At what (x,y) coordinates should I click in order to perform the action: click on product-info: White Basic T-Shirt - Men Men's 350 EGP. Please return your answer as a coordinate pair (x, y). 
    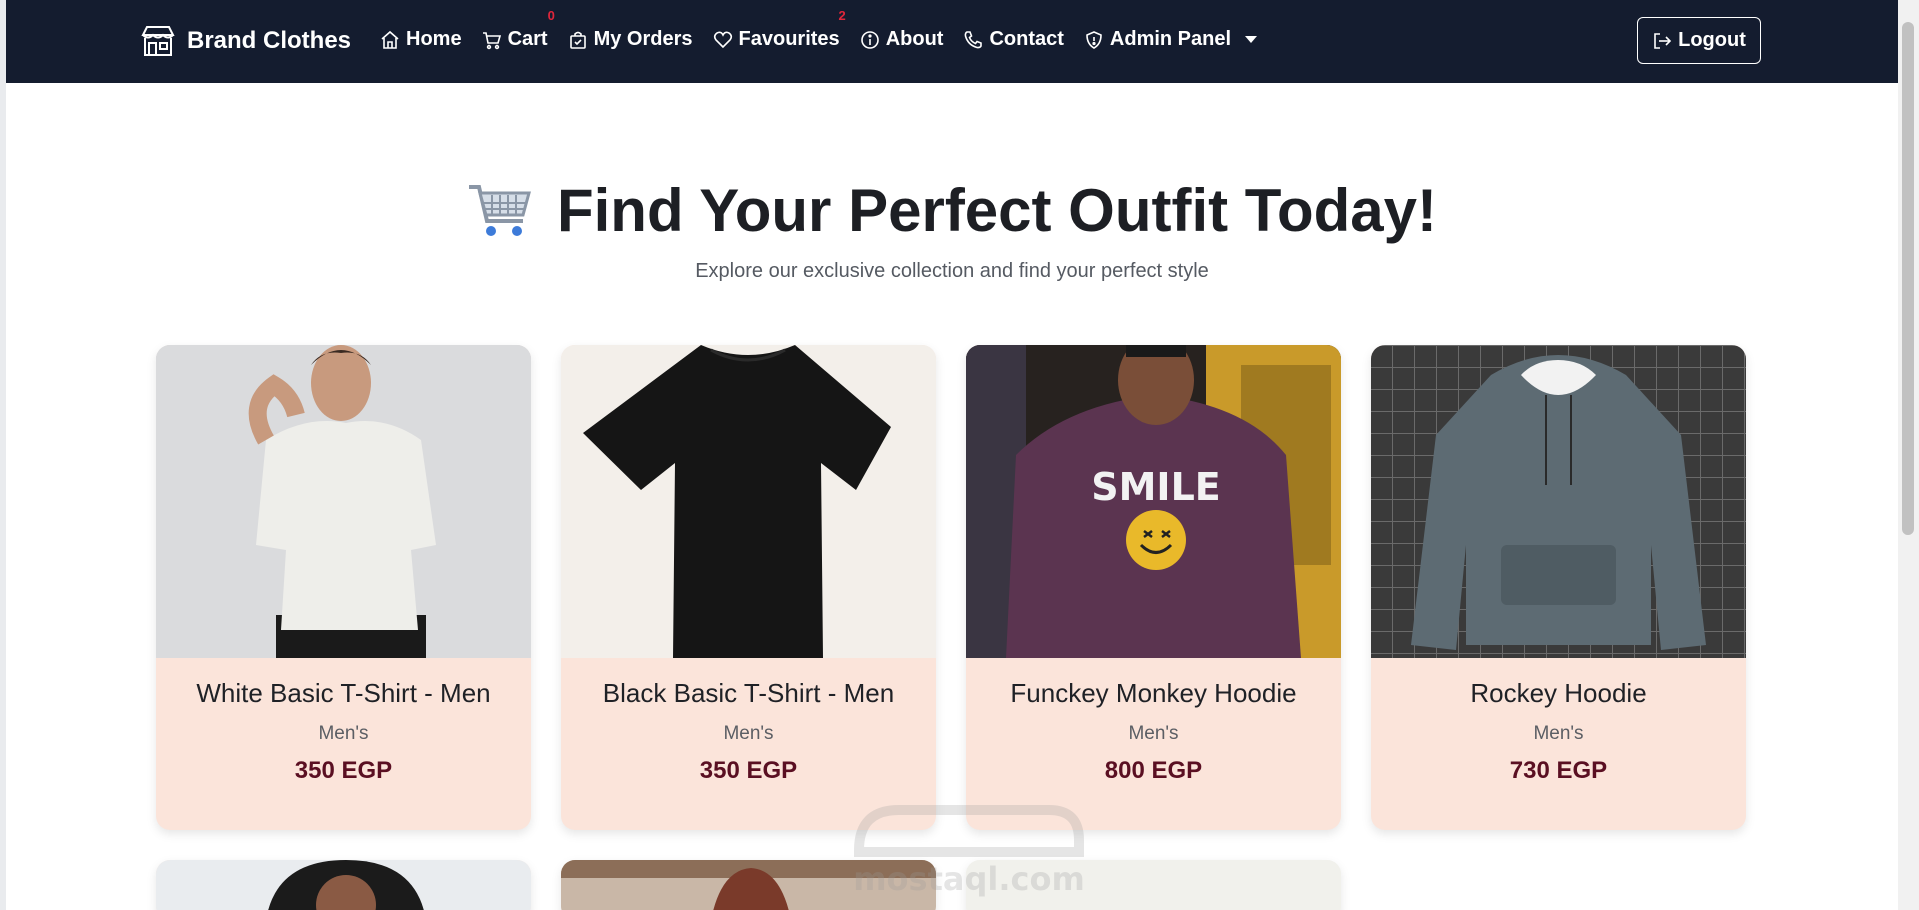
    Looking at the image, I should click on (343, 721).